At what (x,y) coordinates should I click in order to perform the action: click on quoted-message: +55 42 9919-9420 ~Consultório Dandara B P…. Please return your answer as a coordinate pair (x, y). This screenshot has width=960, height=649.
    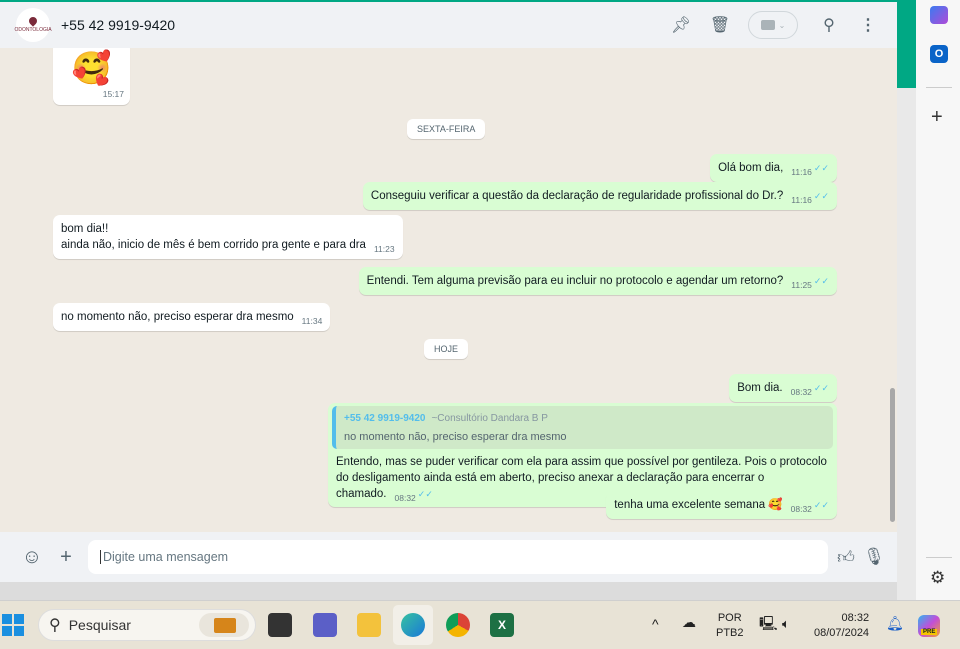
    Looking at the image, I should click on (582, 427).